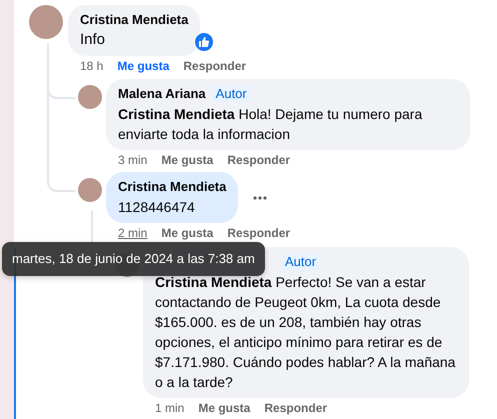 Image resolution: width=497 pixels, height=419 pixels. What do you see at coordinates (92, 66) in the screenshot?
I see `timestamp-link: 18 h` at bounding box center [92, 66].